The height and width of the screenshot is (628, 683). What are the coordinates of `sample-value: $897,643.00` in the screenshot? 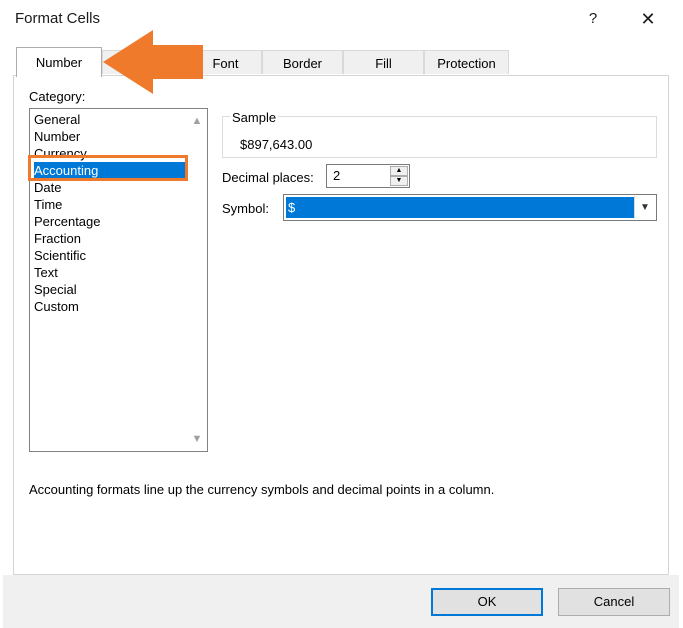 It's located at (276, 144).